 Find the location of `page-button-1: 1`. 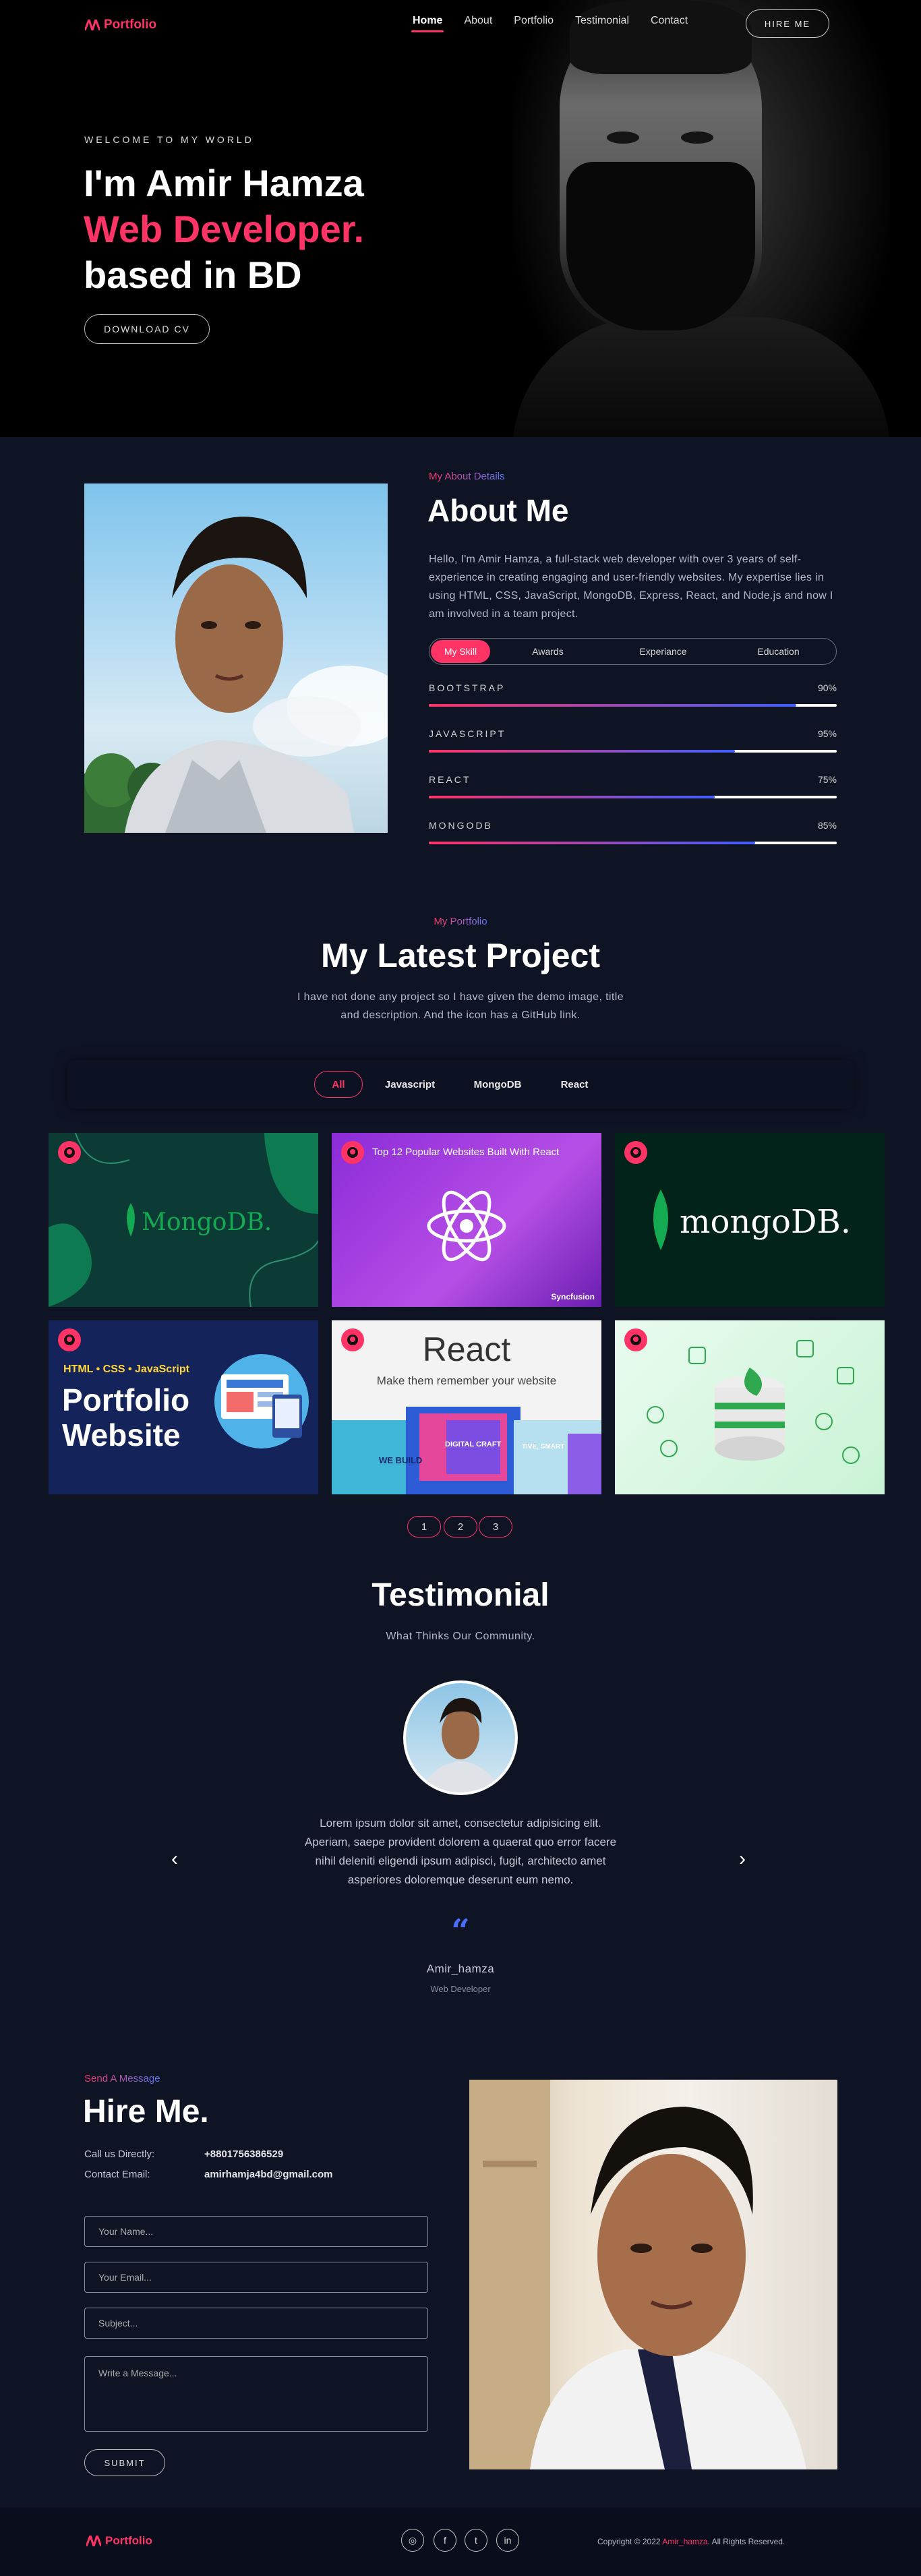

page-button-1: 1 is located at coordinates (424, 1527).